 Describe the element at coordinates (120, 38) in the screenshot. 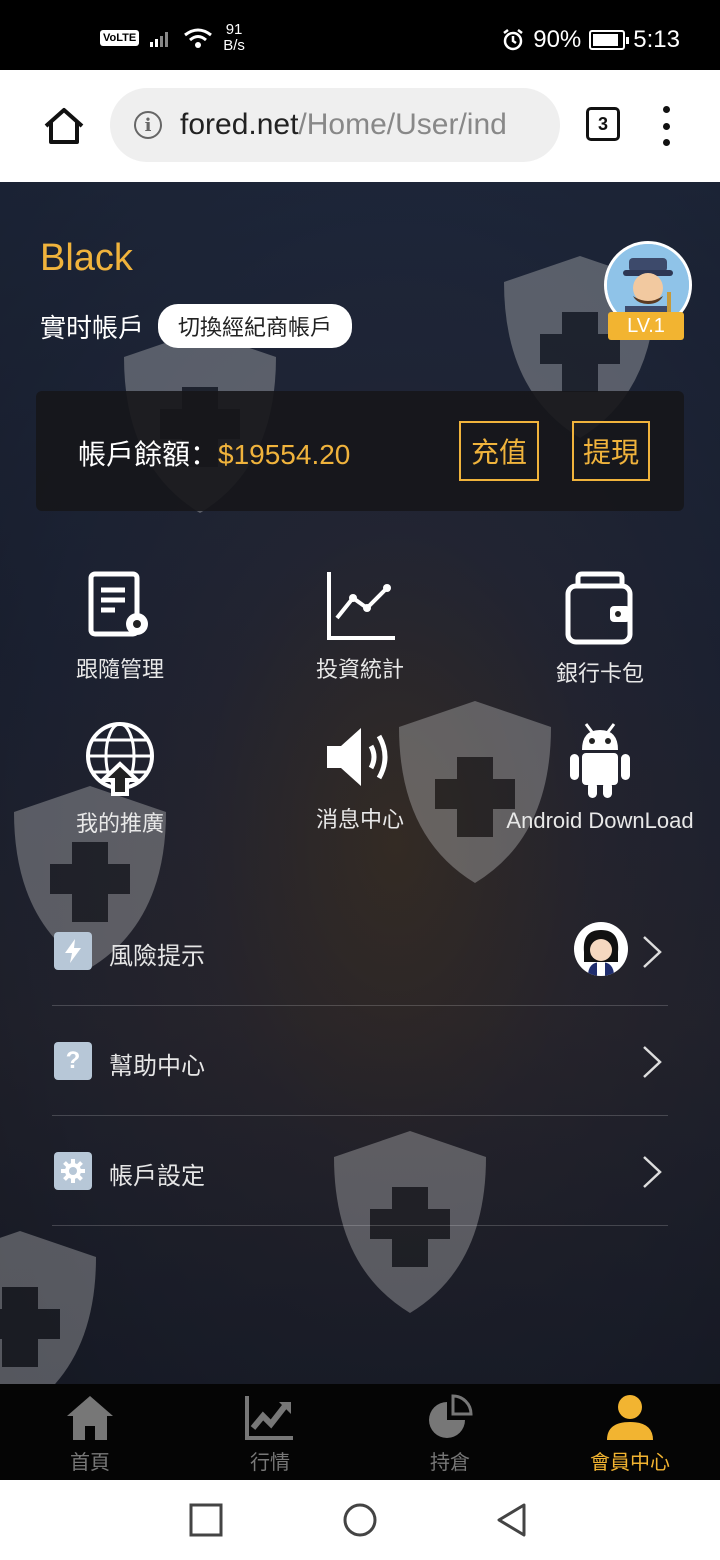

I see `volte-badge: VoLTE` at that location.